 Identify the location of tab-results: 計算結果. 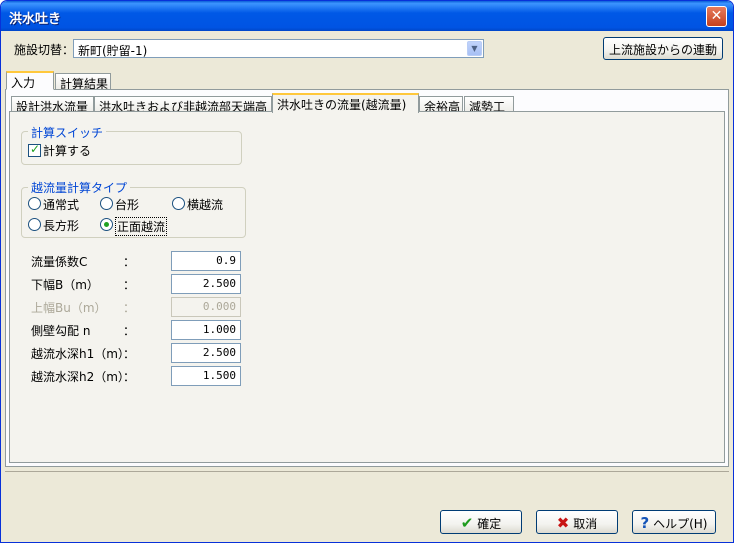
(83, 82).